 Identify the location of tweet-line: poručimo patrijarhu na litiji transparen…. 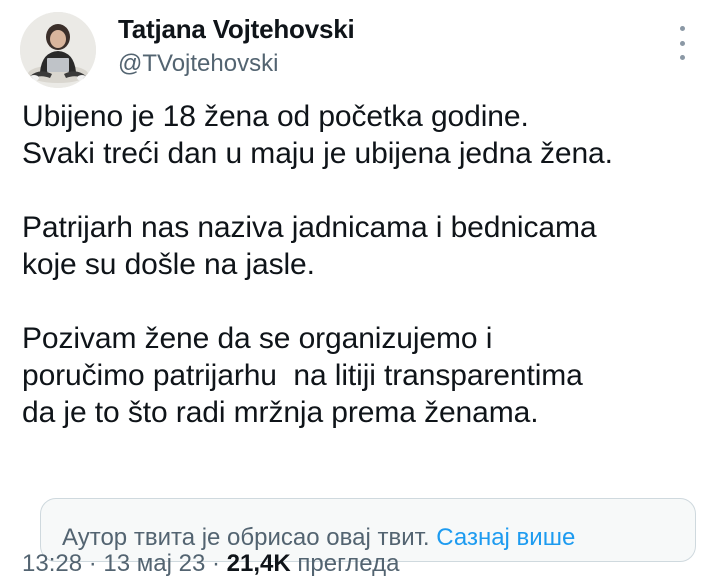
(302, 375).